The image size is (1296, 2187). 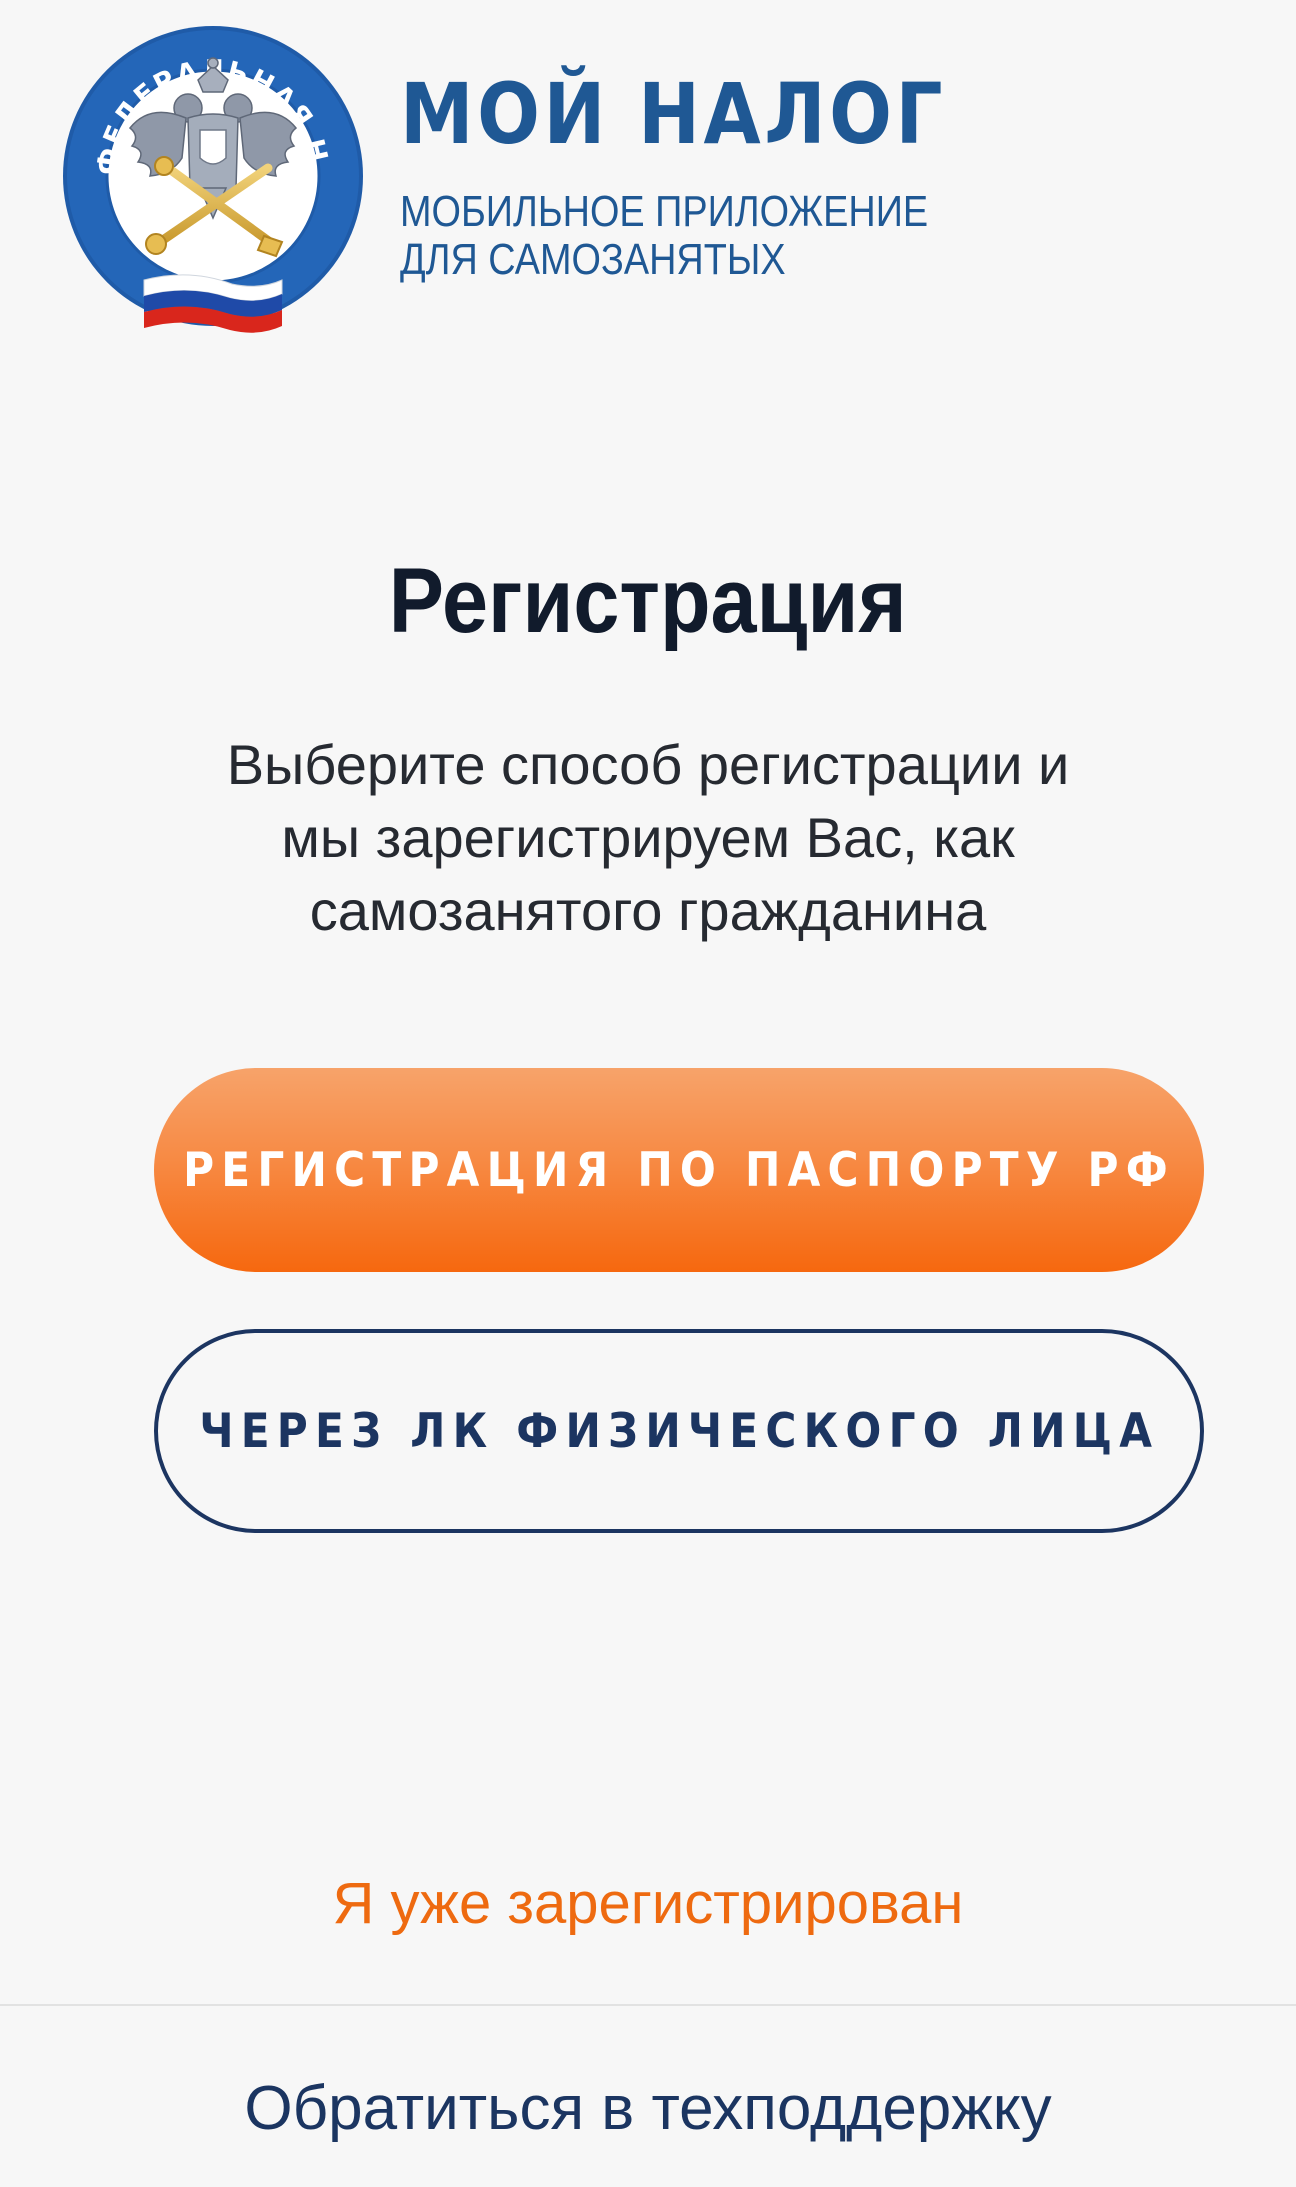 I want to click on register-by-passport-button: РЕГИСТРАЦИЯ ПО ПАСПОРТУ РФ, so click(x=679, y=1170).